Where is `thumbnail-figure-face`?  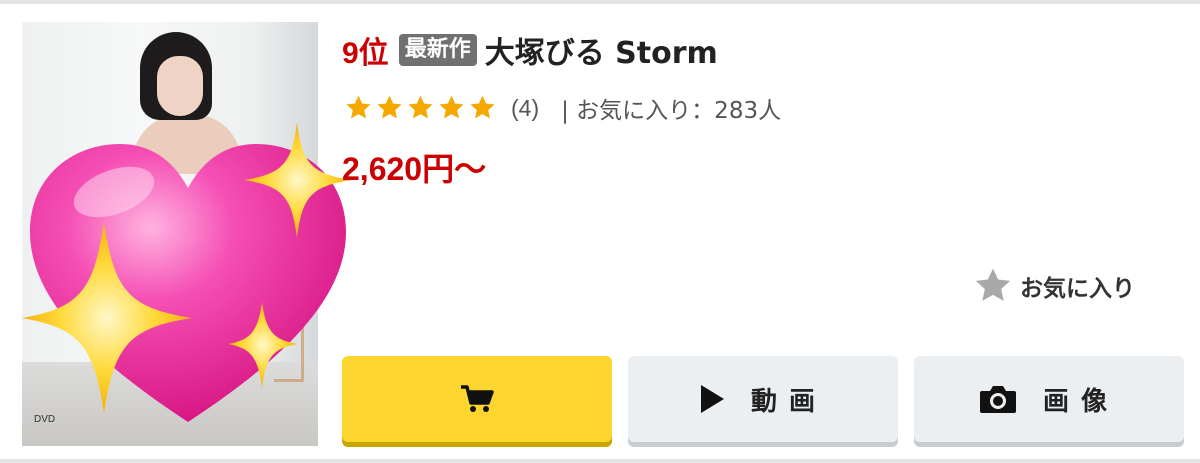 thumbnail-figure-face is located at coordinates (180, 86).